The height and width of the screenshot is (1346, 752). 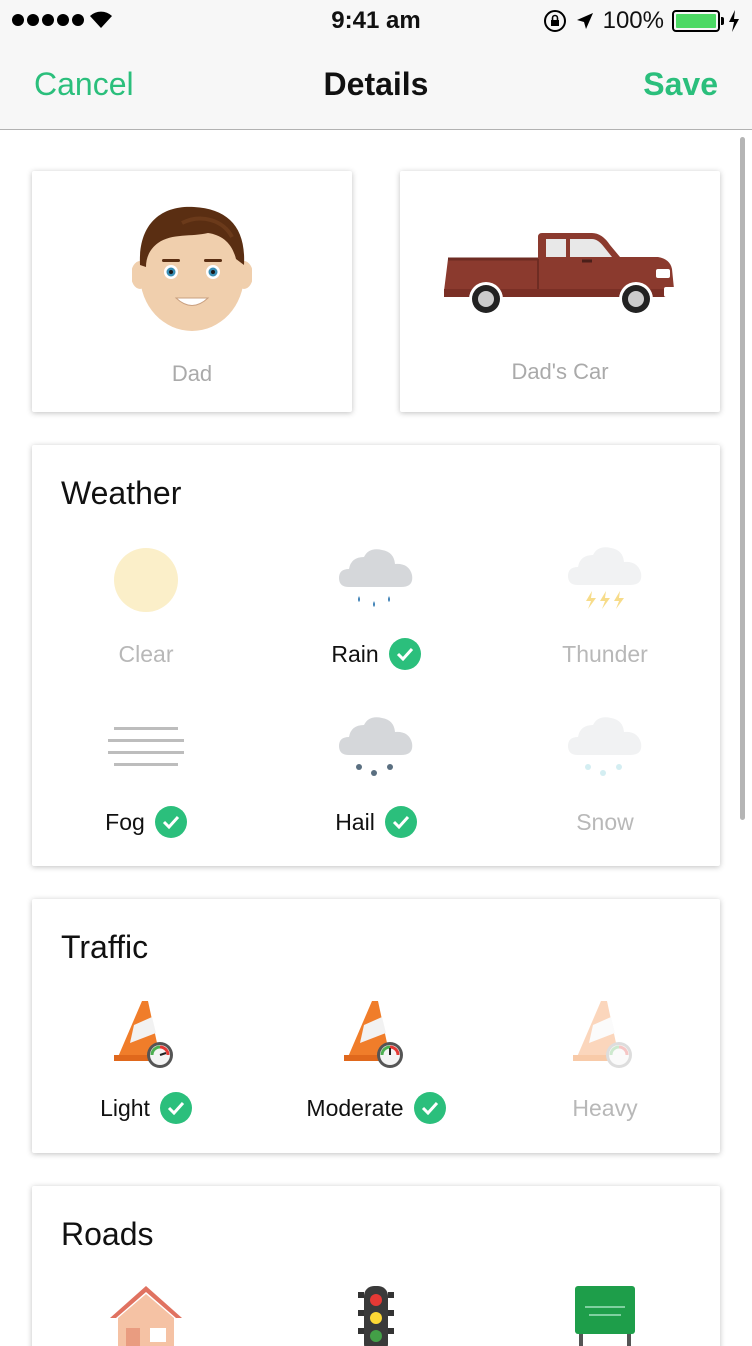 I want to click on traffic-option-moderate: Moderate, so click(x=376, y=1067).